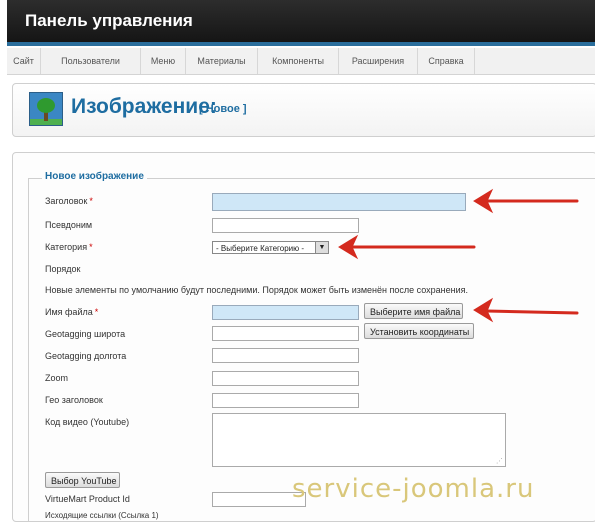 The height and width of the screenshot is (522, 595). What do you see at coordinates (74, 400) in the screenshot?
I see `geo-title-label: Гео заголовок` at bounding box center [74, 400].